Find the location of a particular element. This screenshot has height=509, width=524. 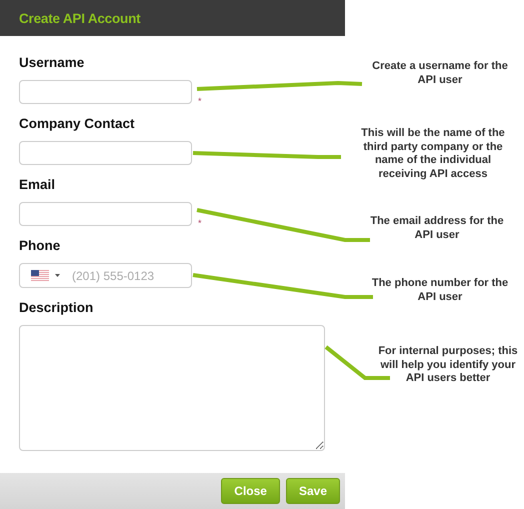

description-field is located at coordinates (172, 388).